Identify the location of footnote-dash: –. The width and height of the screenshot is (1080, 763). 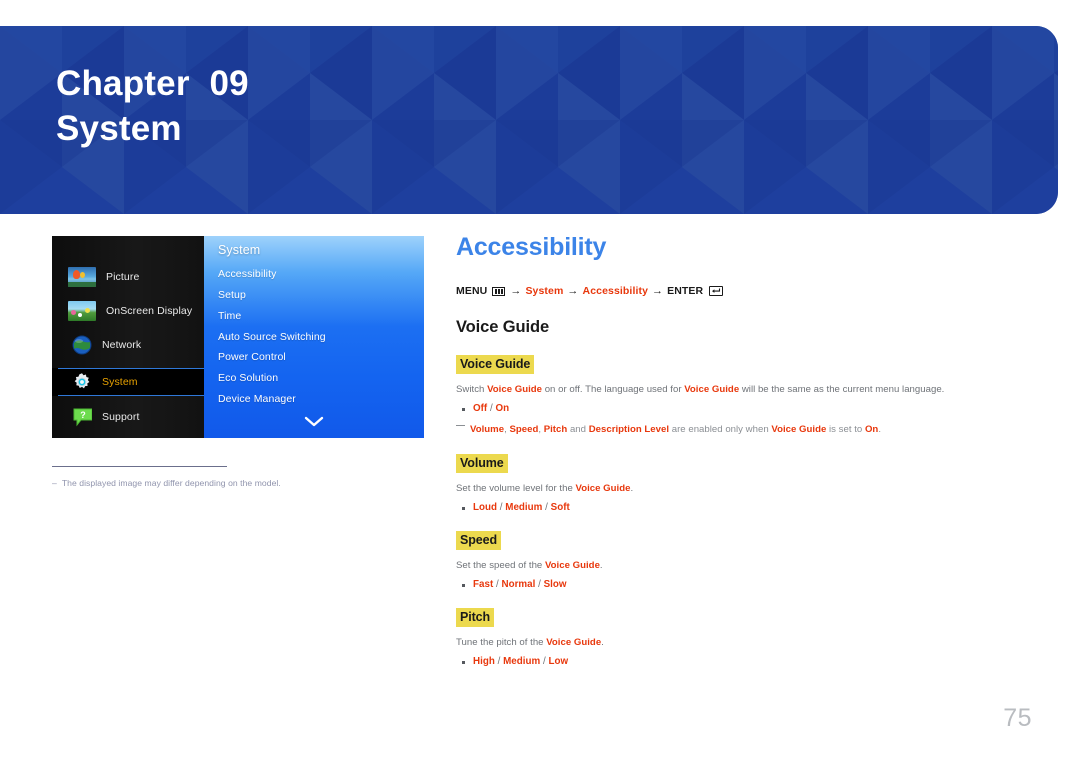
(54, 483).